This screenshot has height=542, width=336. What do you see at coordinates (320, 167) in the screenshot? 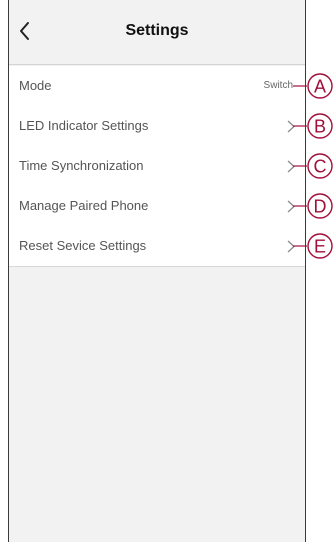
I see `callout-label: C` at bounding box center [320, 167].